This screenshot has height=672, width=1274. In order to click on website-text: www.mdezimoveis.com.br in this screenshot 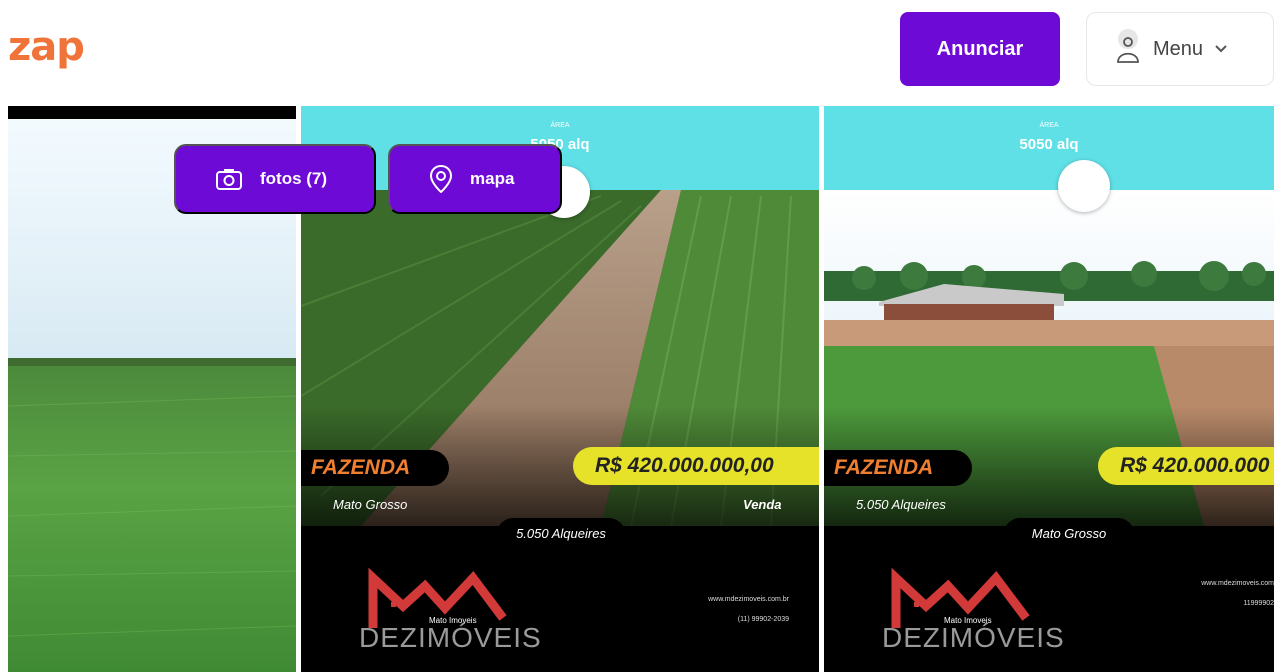, I will do `click(748, 599)`.